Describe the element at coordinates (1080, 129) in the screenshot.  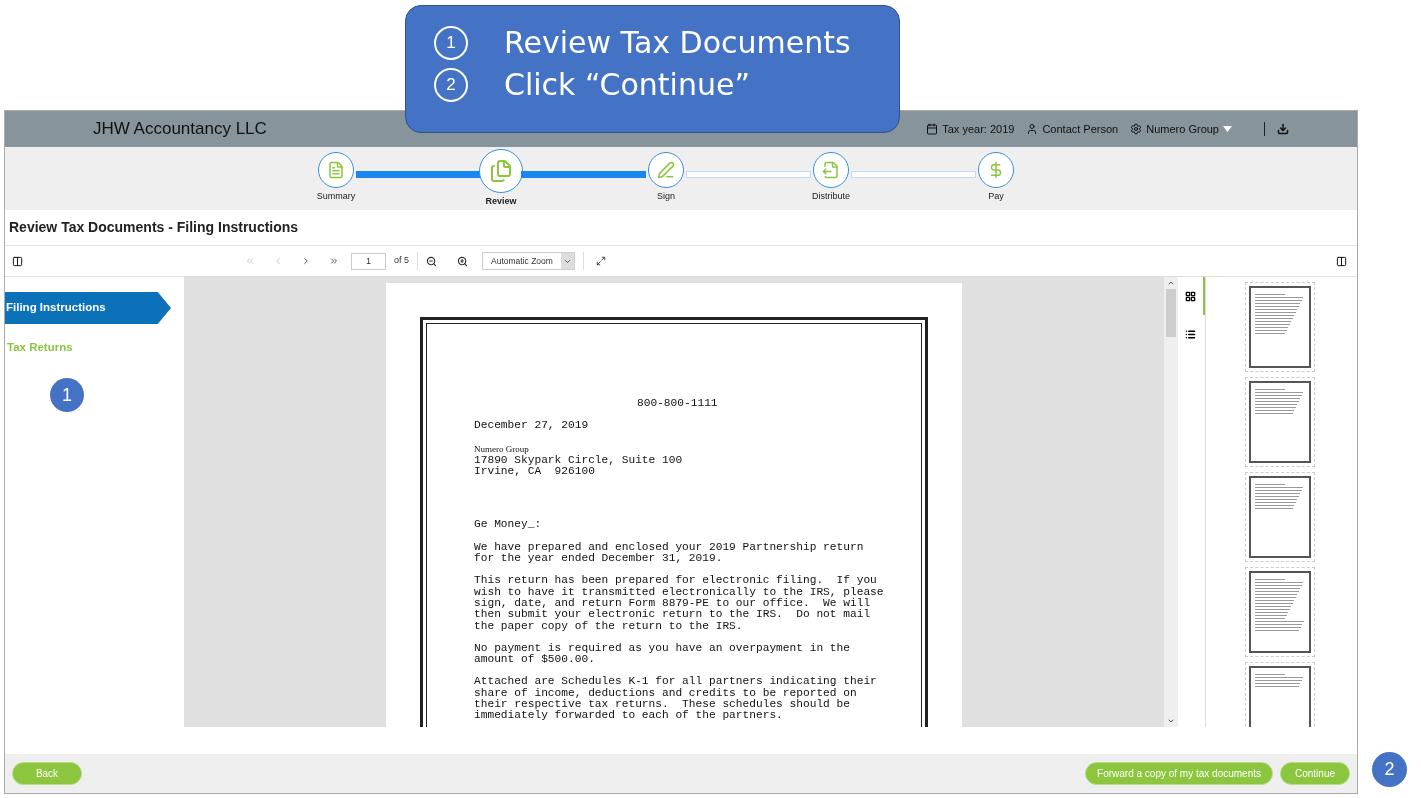
I see `contact-link: Contact Person` at that location.